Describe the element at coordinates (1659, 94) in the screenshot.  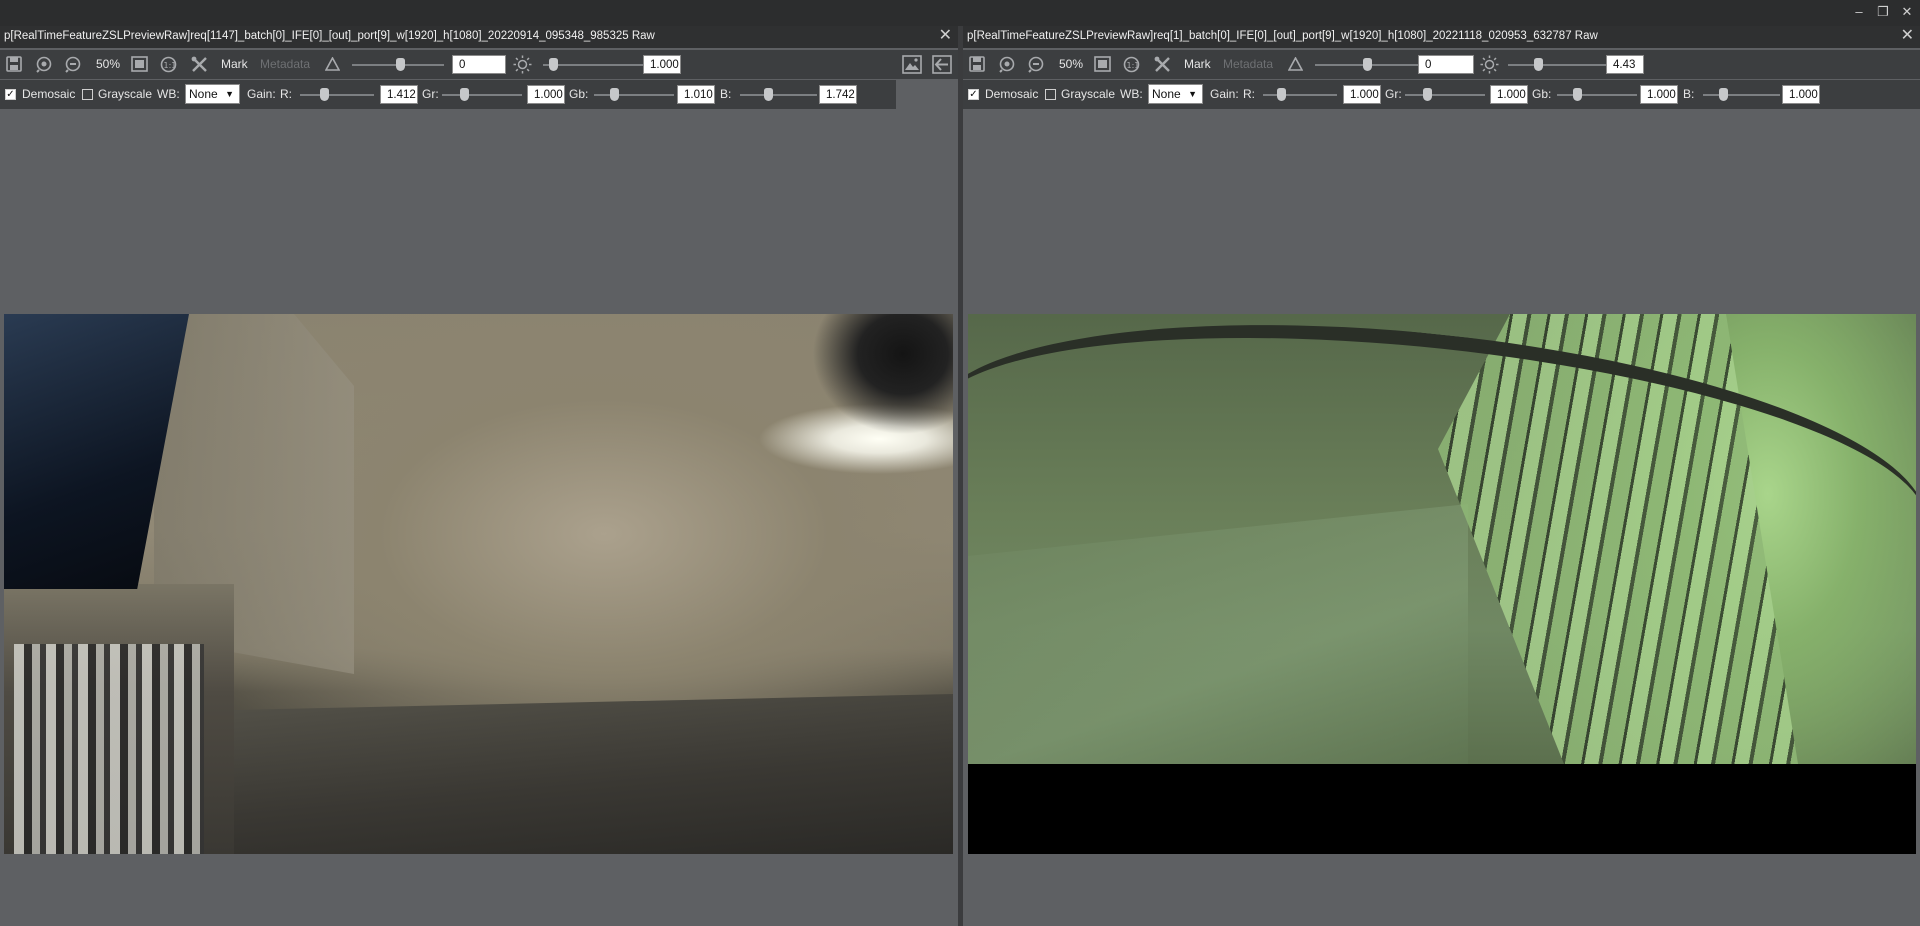
I see `gb-gain-field: 1.000` at that location.